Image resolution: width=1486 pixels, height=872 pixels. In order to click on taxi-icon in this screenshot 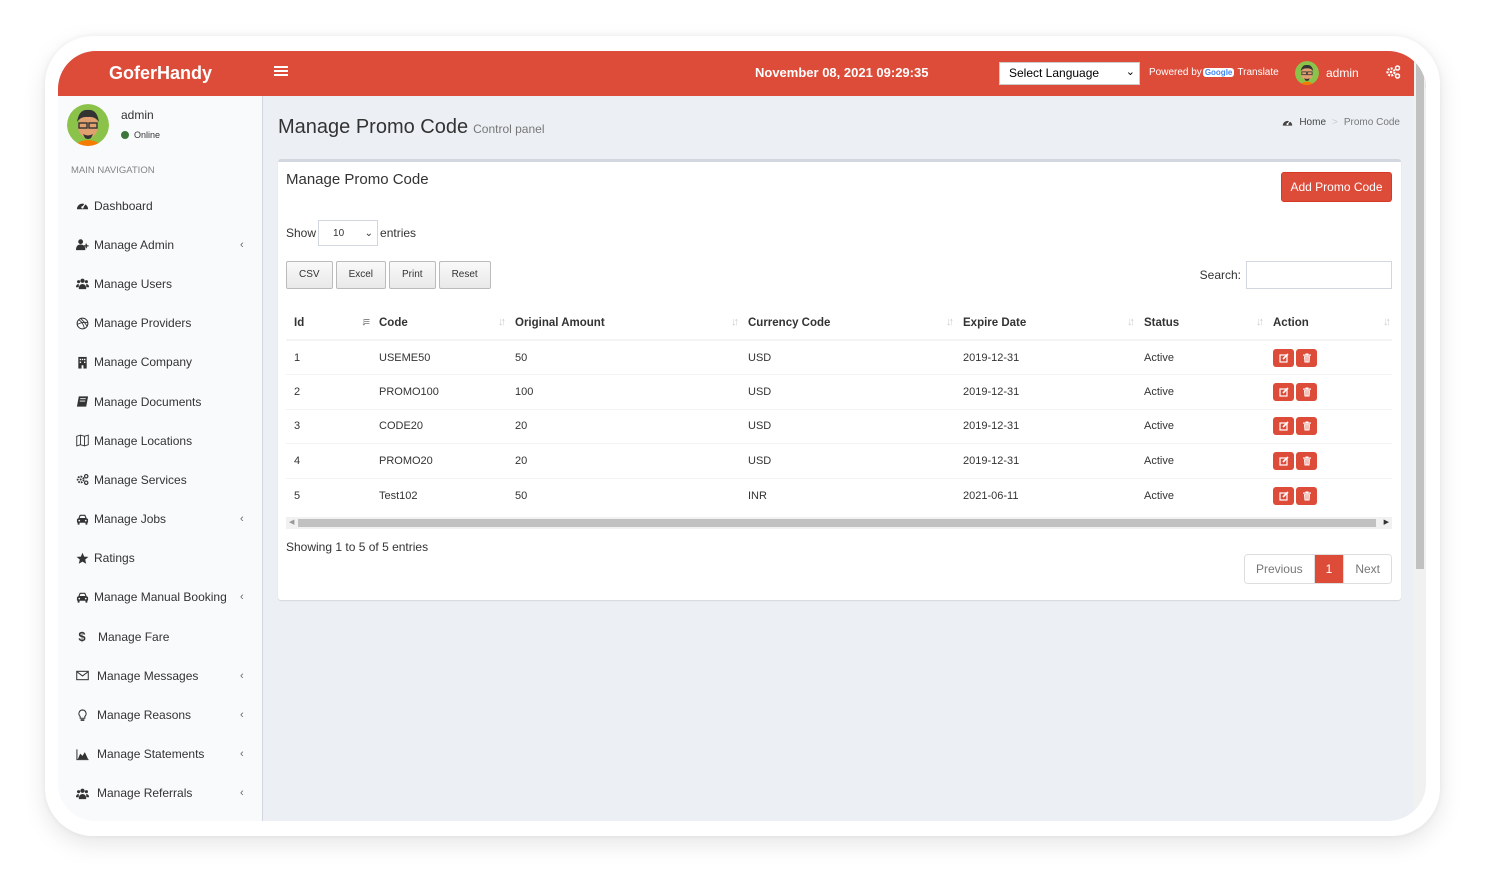, I will do `click(82, 597)`.